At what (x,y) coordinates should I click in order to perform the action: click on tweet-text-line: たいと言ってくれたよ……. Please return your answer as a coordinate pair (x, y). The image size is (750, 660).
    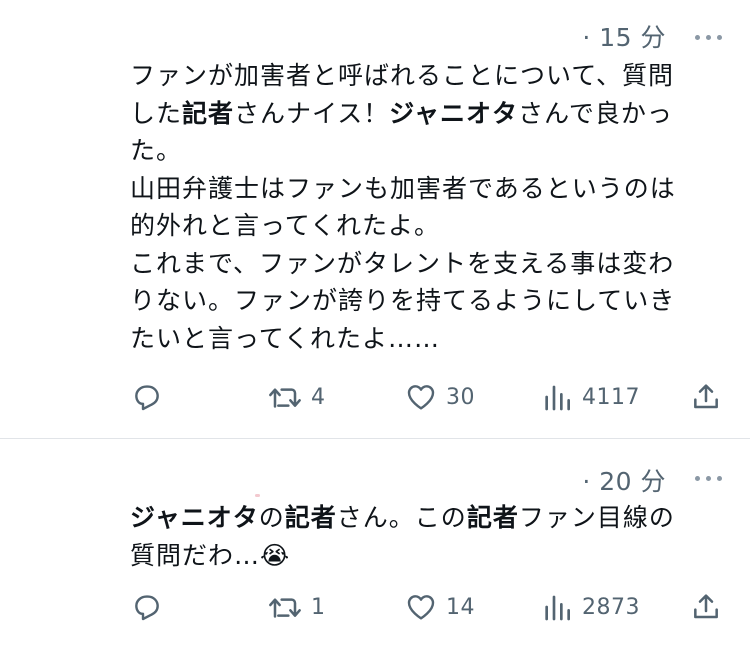
    Looking at the image, I should click on (430, 339).